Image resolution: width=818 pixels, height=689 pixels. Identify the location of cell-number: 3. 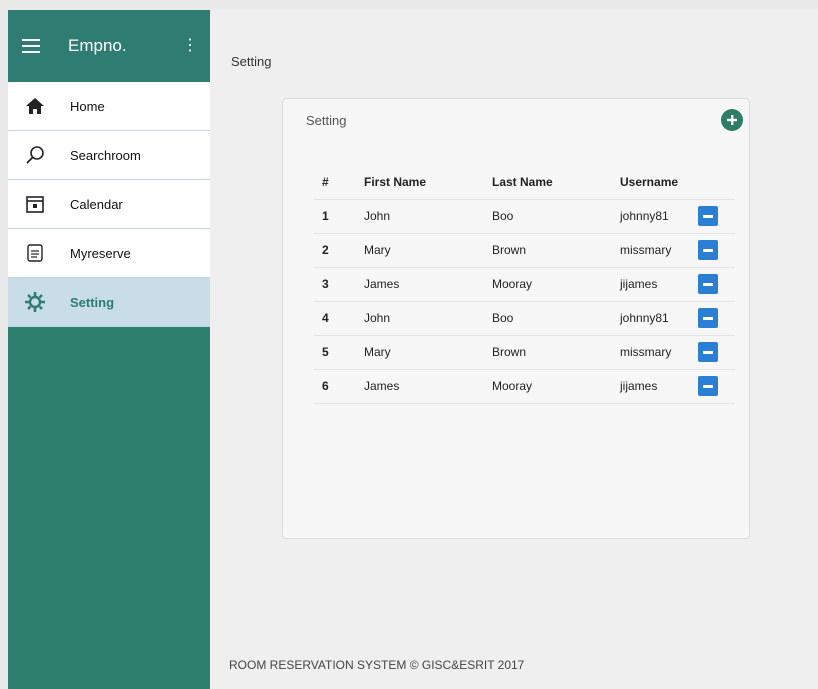
(335, 284).